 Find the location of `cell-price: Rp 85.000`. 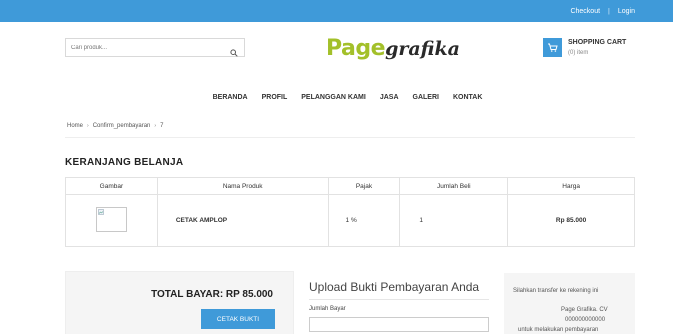

cell-price: Rp 85.000 is located at coordinates (571, 220).